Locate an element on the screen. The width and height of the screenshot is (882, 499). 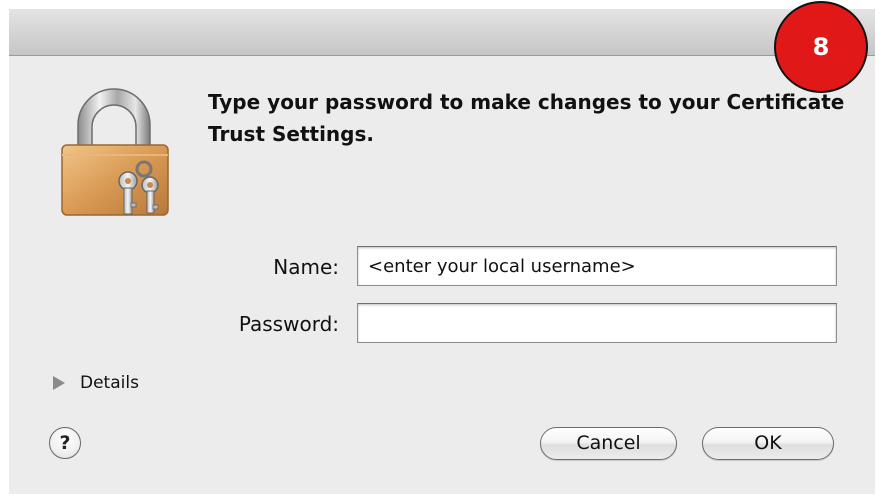
help-button: ? is located at coordinates (65, 443).